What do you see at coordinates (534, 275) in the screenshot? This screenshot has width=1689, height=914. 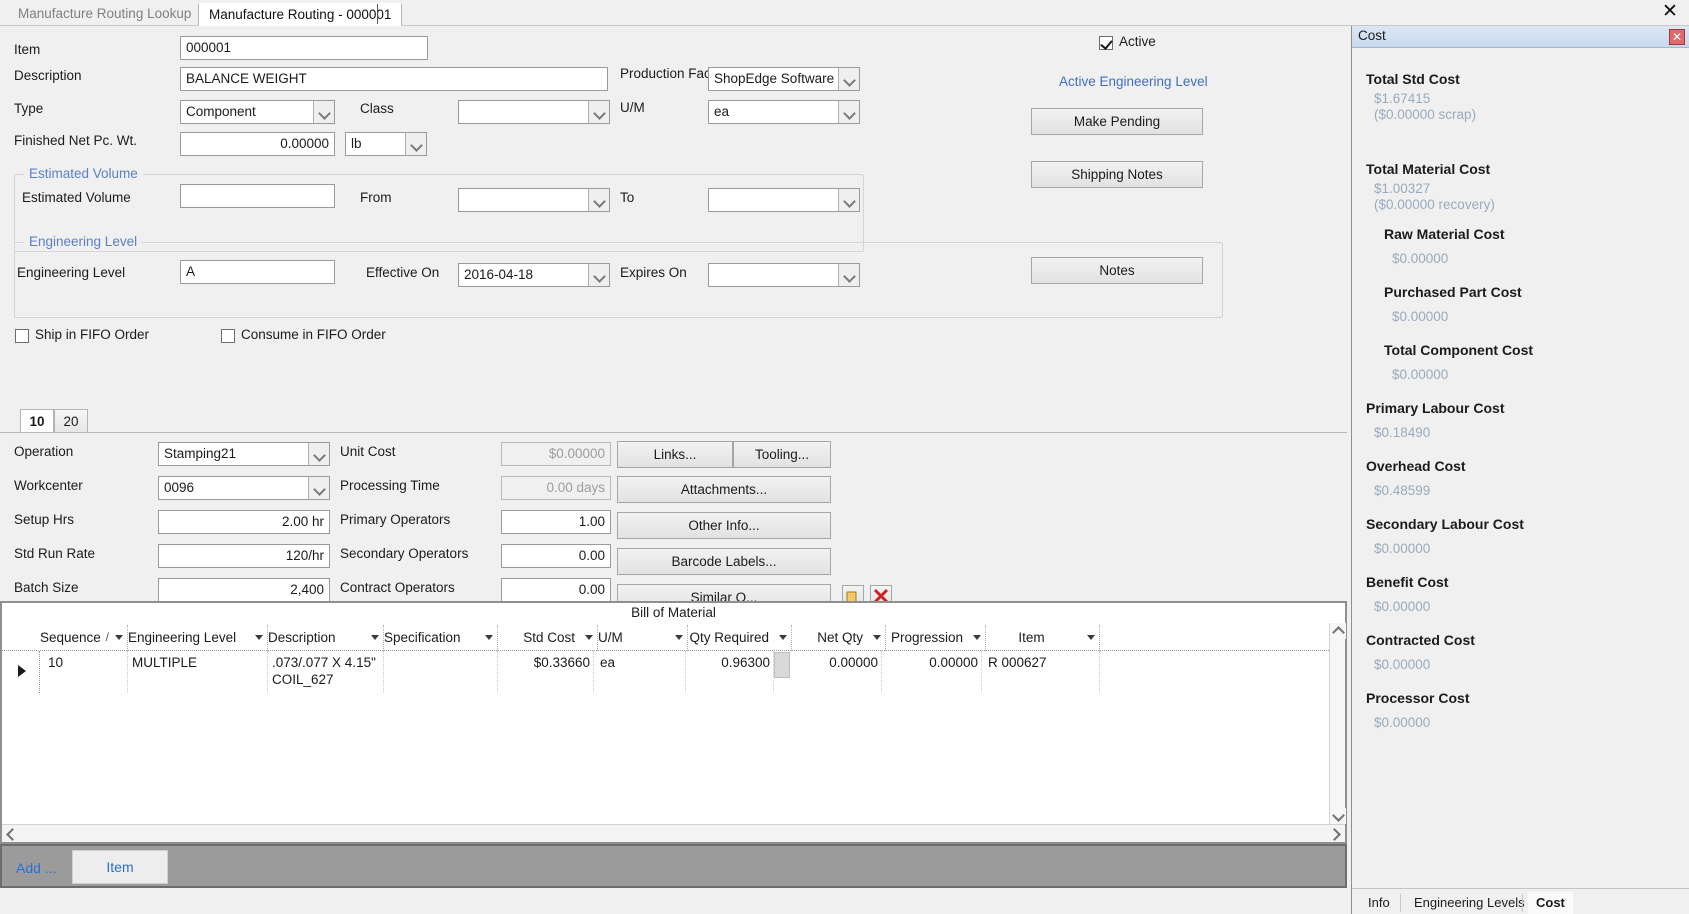 I see `effective-on-combo: 2016-04-18` at bounding box center [534, 275].